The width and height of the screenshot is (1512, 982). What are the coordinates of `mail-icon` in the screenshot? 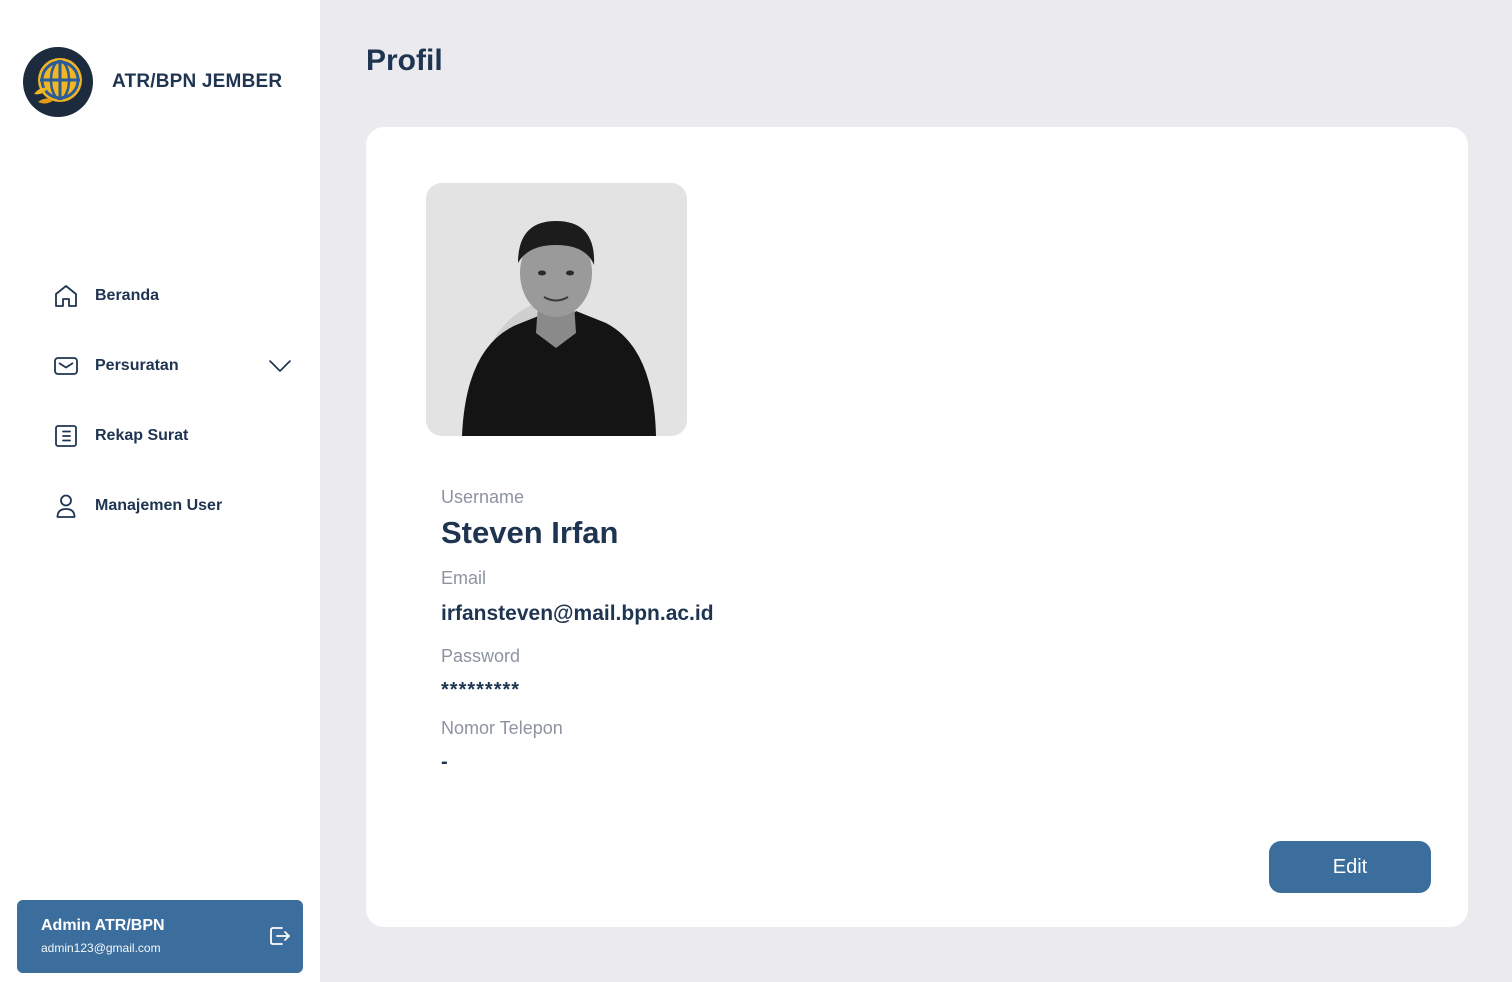 It's located at (66, 366).